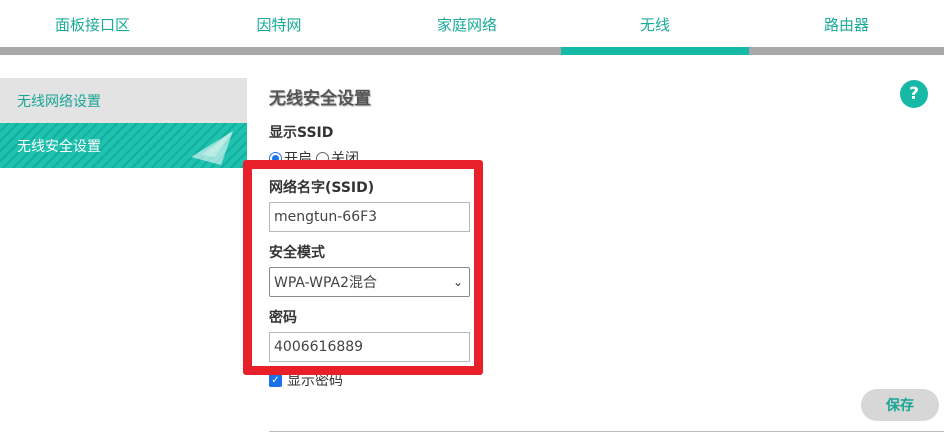 Image resolution: width=944 pixels, height=445 pixels. What do you see at coordinates (314, 158) in the screenshot?
I see `show-ssid-radio-group: 开启 关闭` at bounding box center [314, 158].